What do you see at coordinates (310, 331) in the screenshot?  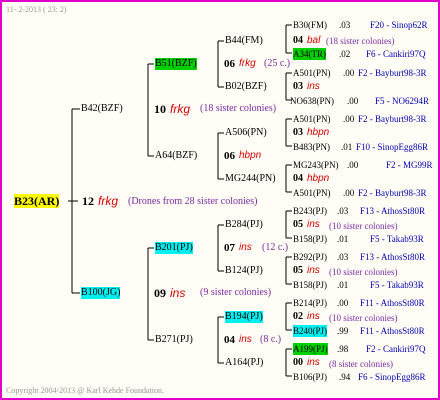 I see `node-gen4: B240(PJ)` at bounding box center [310, 331].